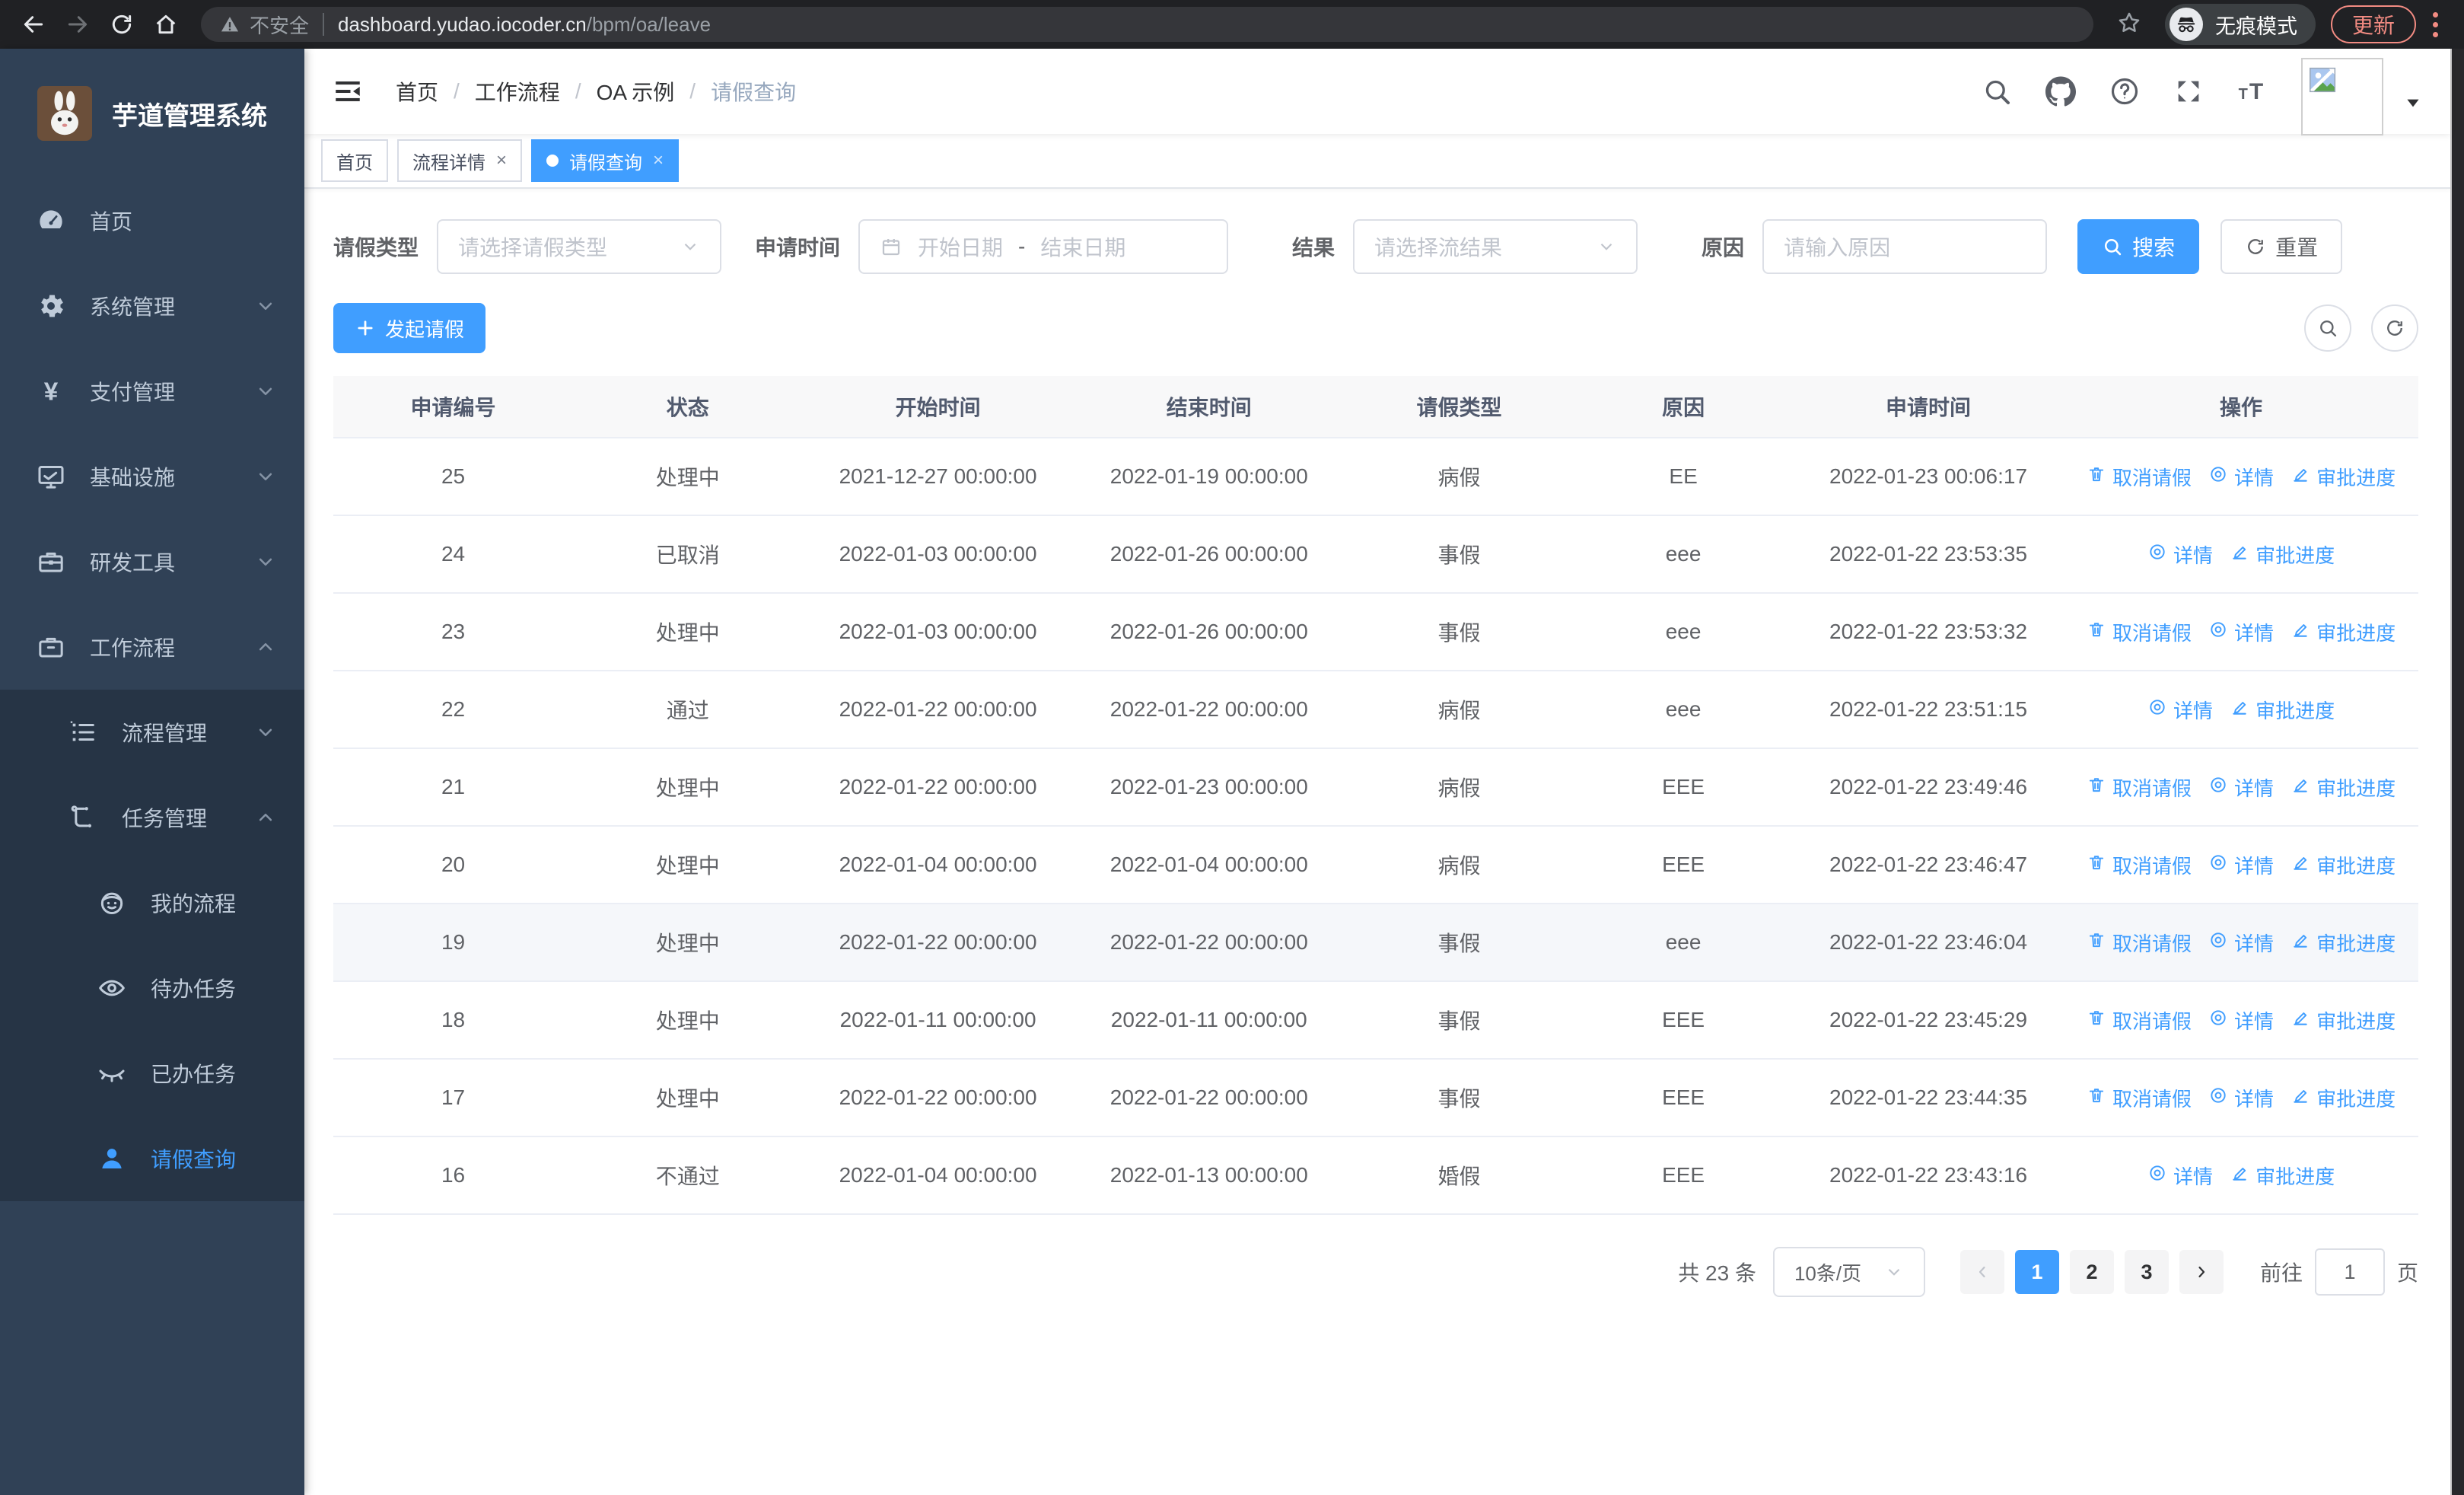 The width and height of the screenshot is (2464, 1495). Describe the element at coordinates (152, 306) in the screenshot. I see `sidebar-item-系统管理: 系统管理` at that location.